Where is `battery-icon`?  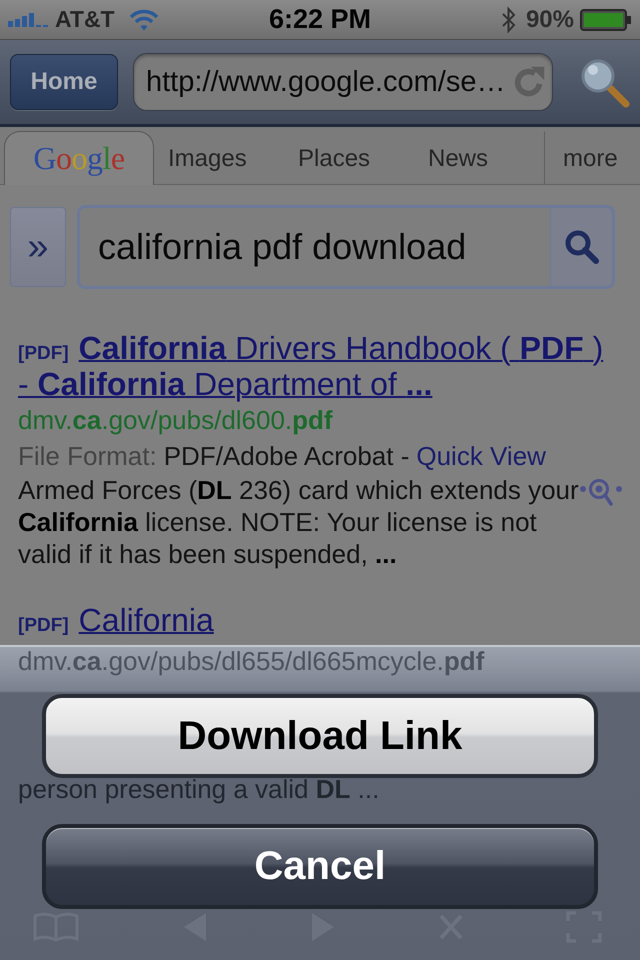 battery-icon is located at coordinates (606, 19).